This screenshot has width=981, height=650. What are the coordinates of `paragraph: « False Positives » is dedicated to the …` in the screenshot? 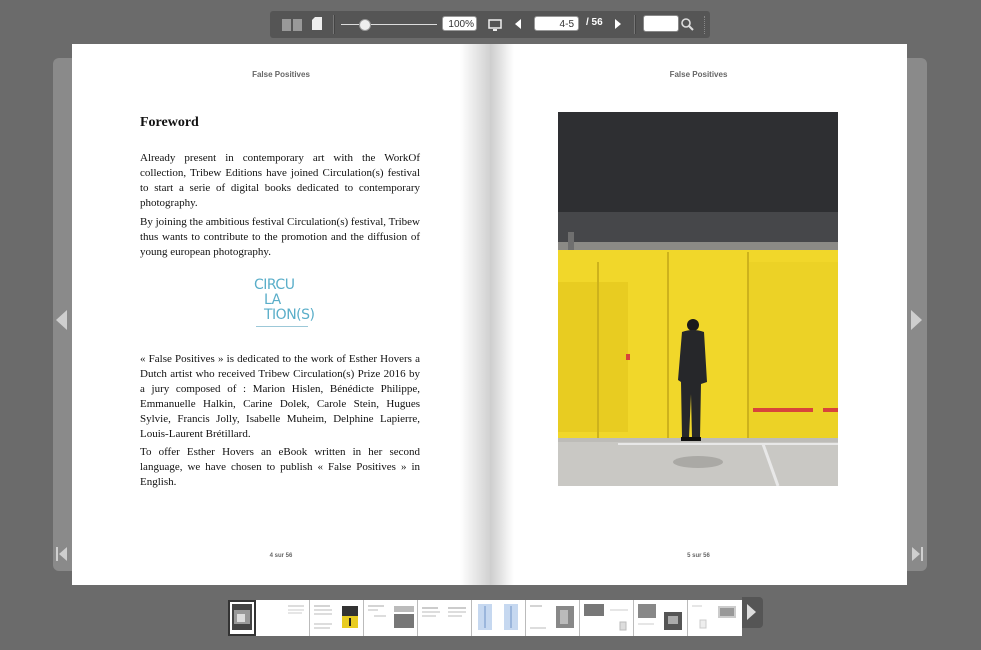 It's located at (280, 396).